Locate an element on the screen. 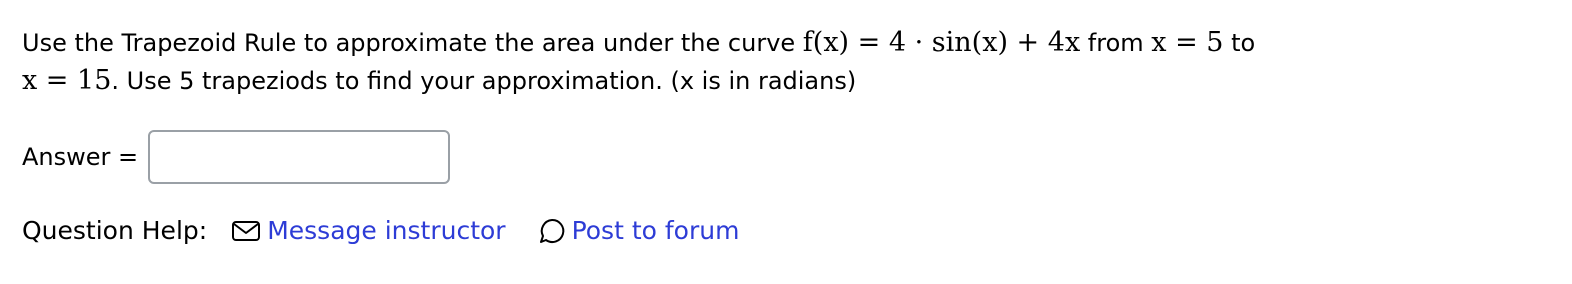 The height and width of the screenshot is (284, 1572). post-to-forum-link: Post to forum is located at coordinates (639, 230).